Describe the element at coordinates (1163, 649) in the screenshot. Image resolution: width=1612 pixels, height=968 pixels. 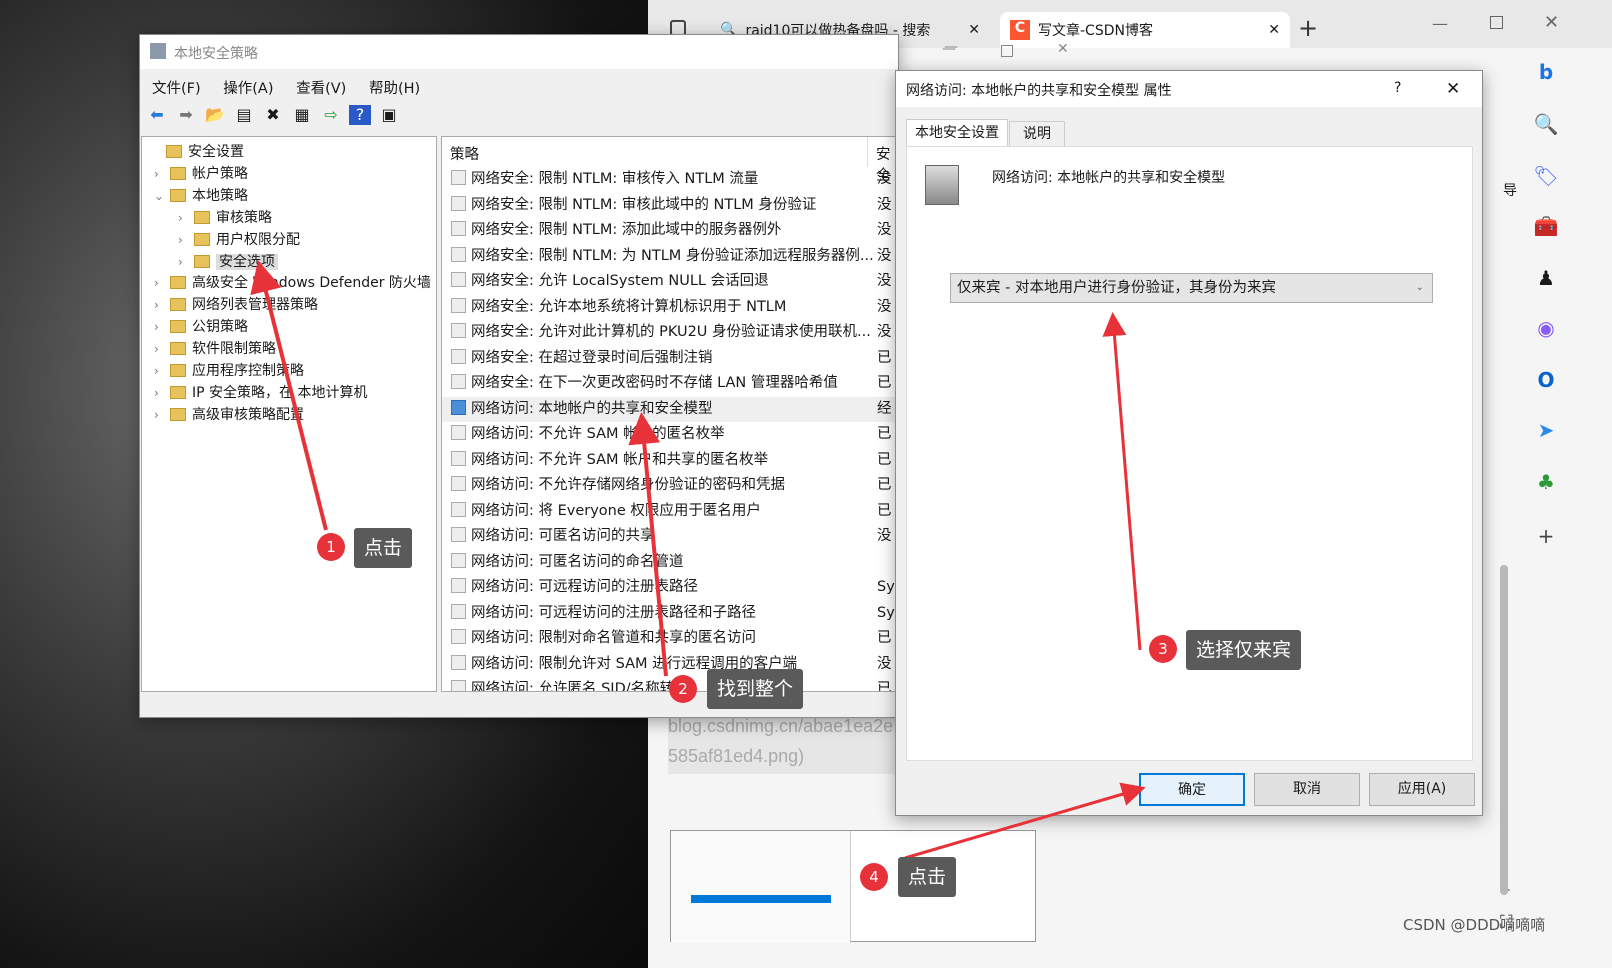
I see `step-badge: 3` at that location.